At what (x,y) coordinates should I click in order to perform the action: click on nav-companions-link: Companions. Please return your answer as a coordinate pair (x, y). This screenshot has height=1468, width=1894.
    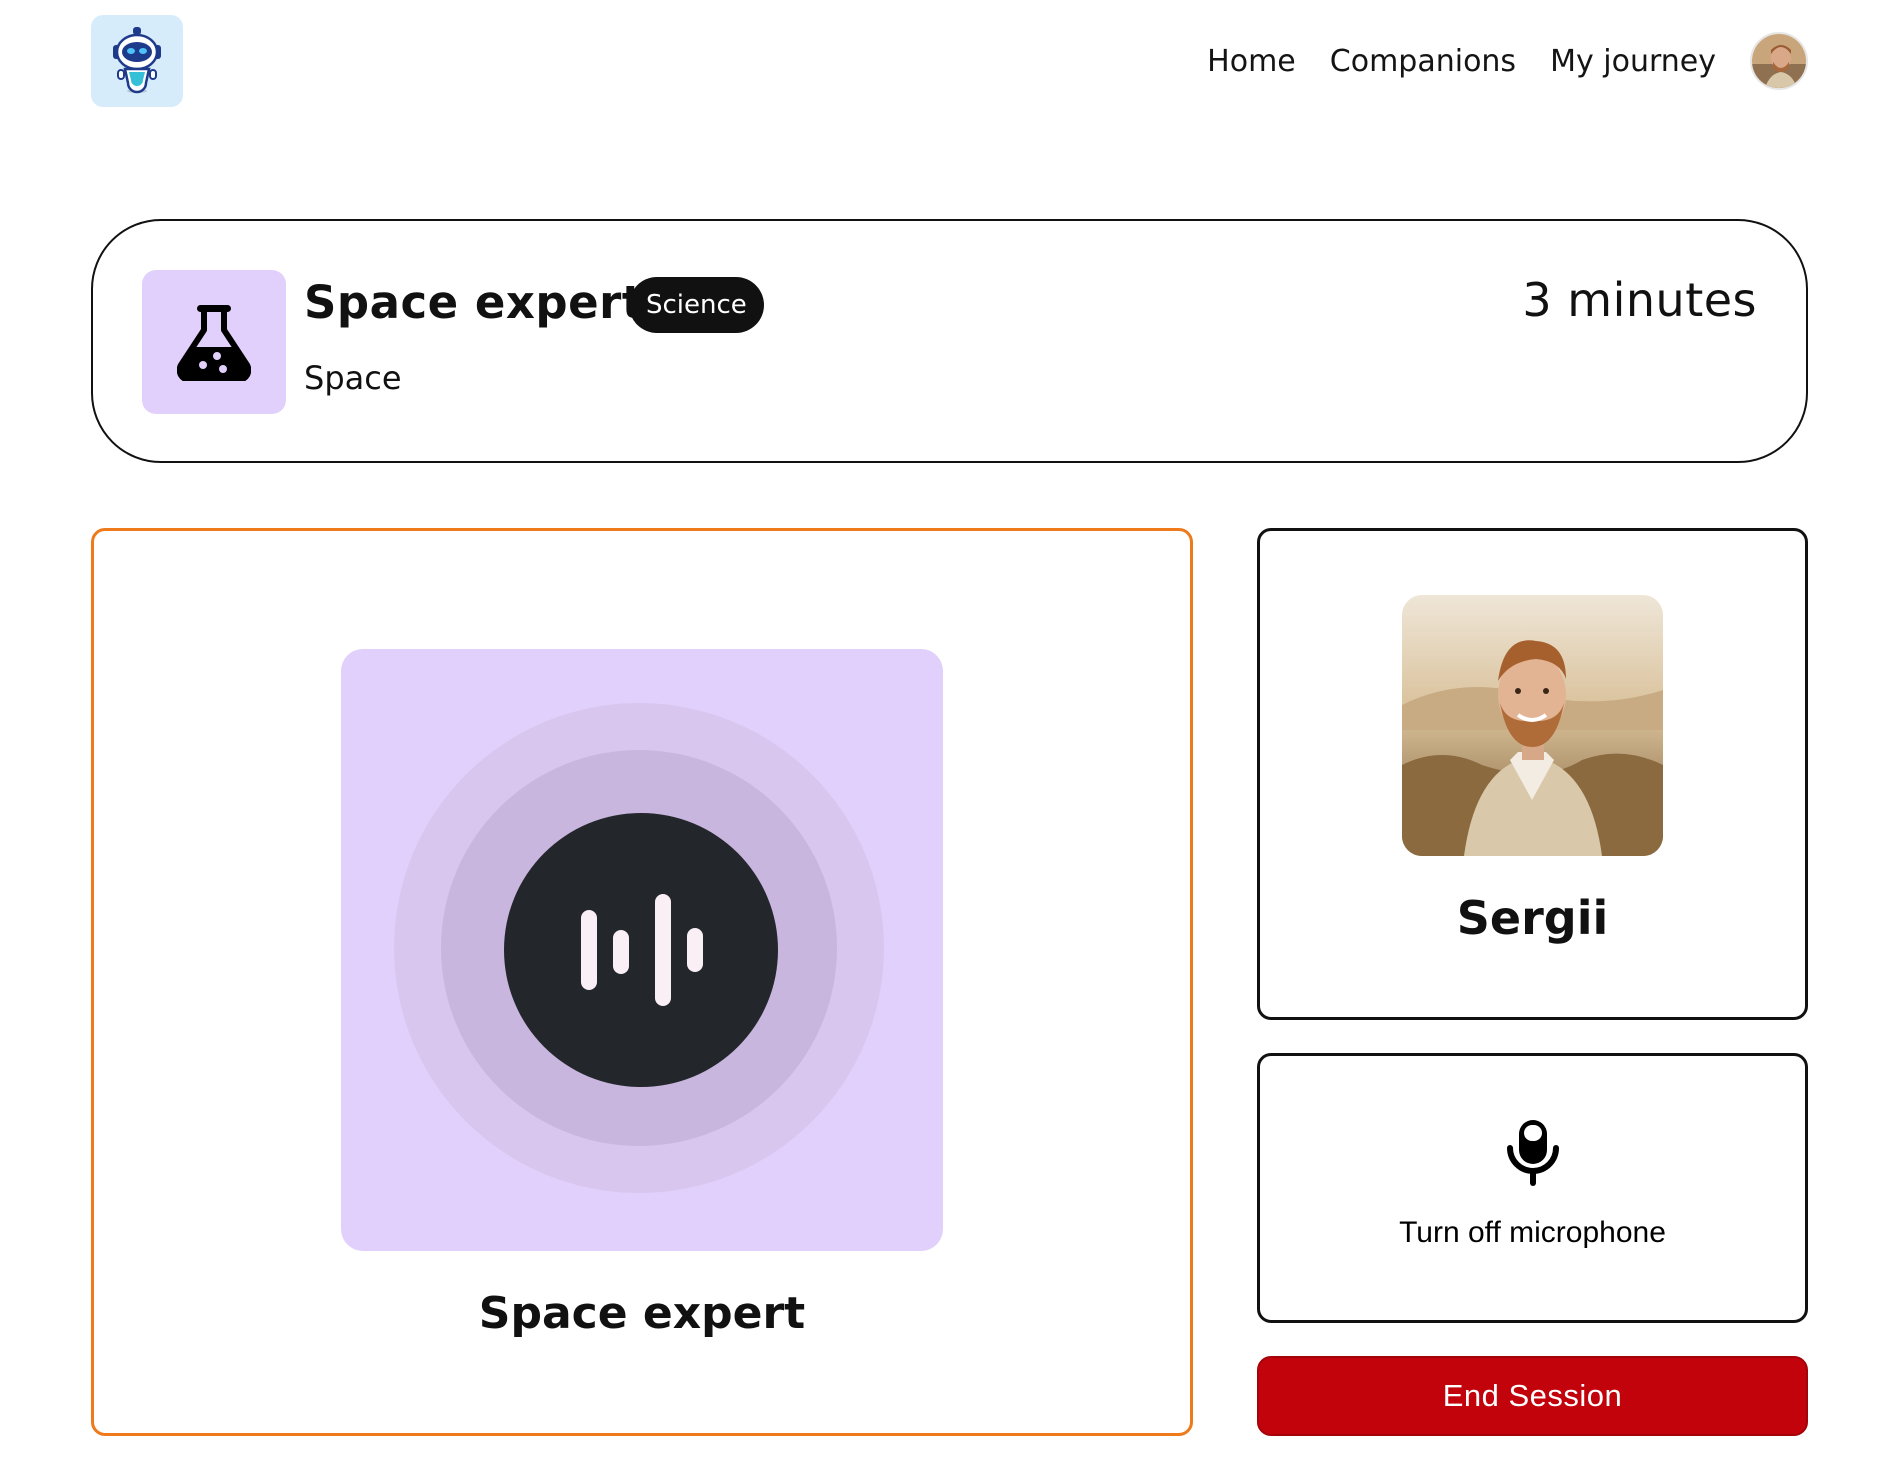
    Looking at the image, I should click on (1423, 61).